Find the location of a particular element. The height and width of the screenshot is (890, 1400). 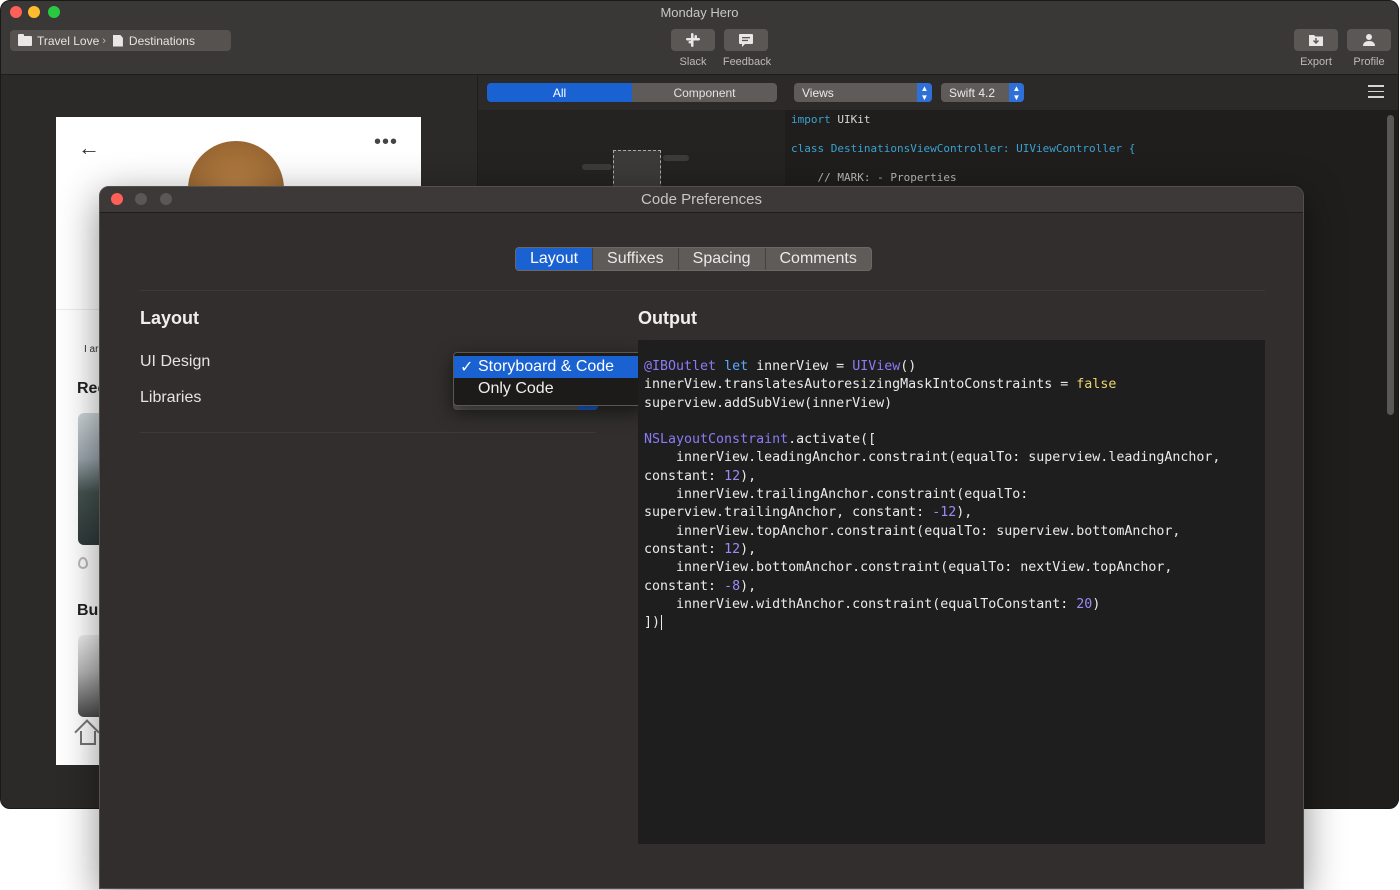

code-line: NSLayoutConstraint.activate([ is located at coordinates (760, 440).